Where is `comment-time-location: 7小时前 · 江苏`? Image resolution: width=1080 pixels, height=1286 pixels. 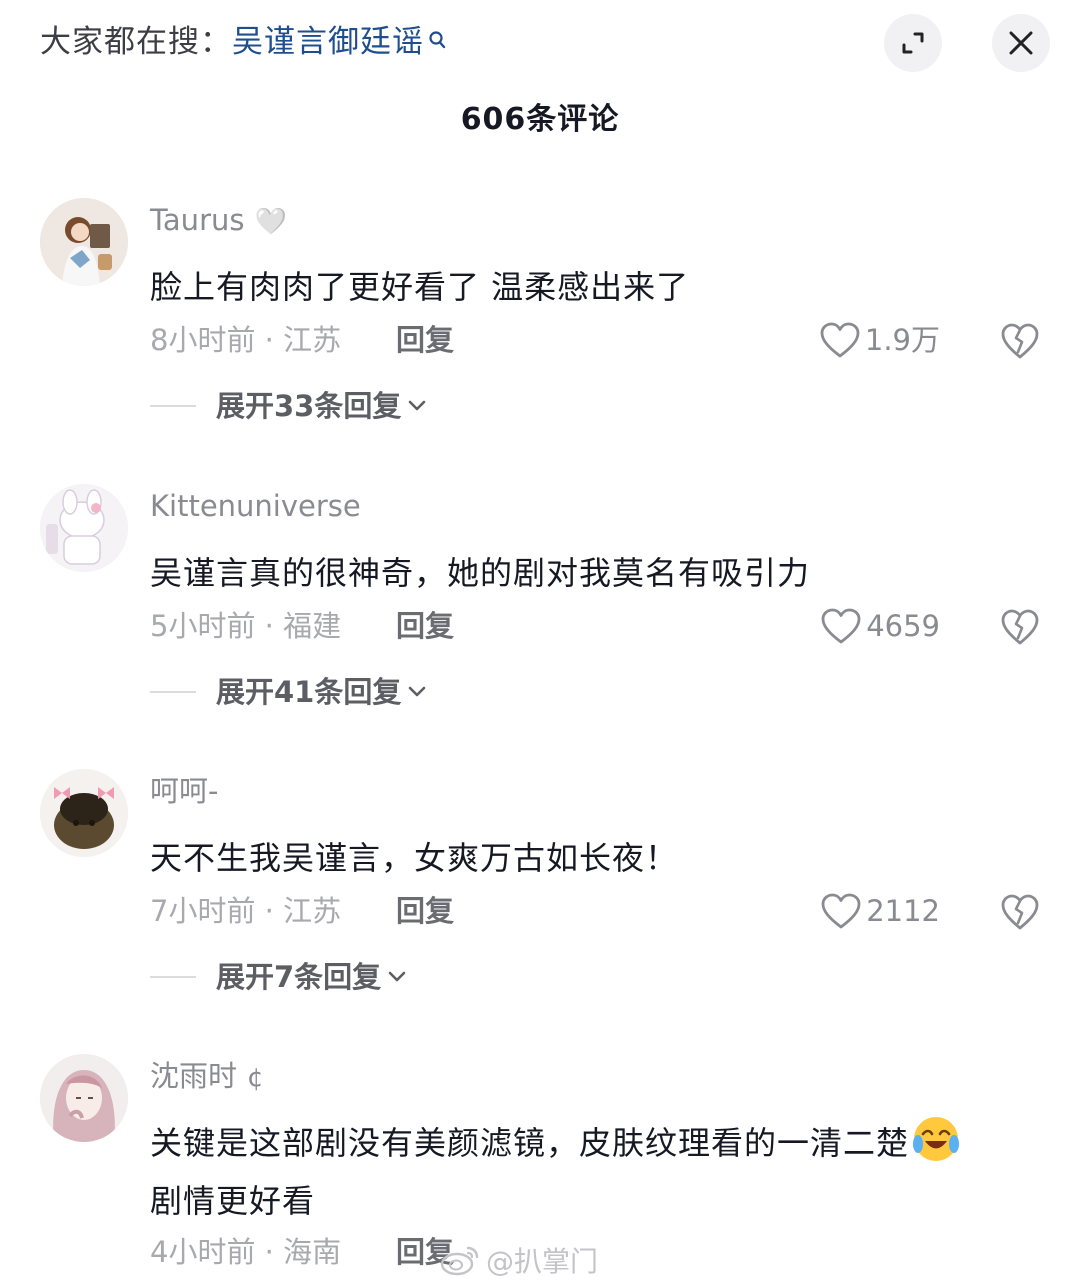
comment-time-location: 7小时前 · 江苏 is located at coordinates (246, 911).